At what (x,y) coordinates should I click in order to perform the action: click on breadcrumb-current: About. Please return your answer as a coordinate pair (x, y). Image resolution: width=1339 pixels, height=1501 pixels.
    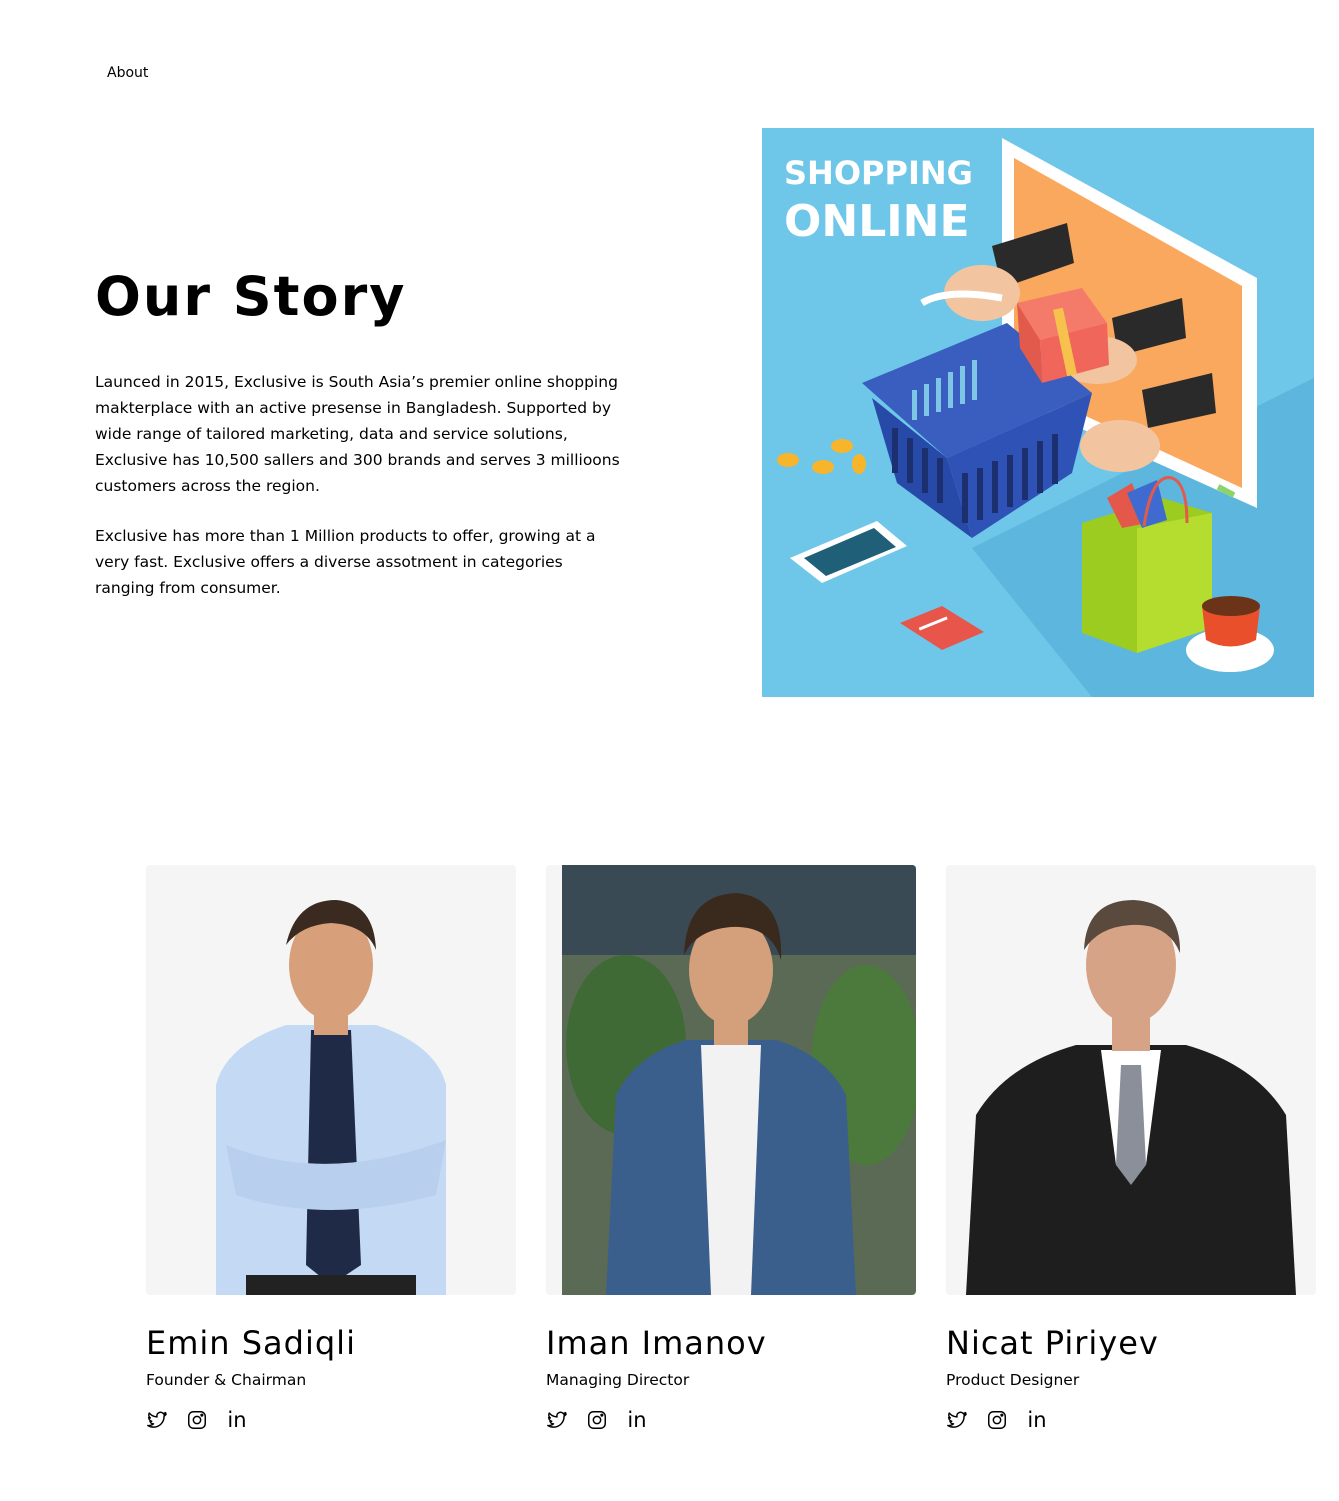
    Looking at the image, I should click on (127, 73).